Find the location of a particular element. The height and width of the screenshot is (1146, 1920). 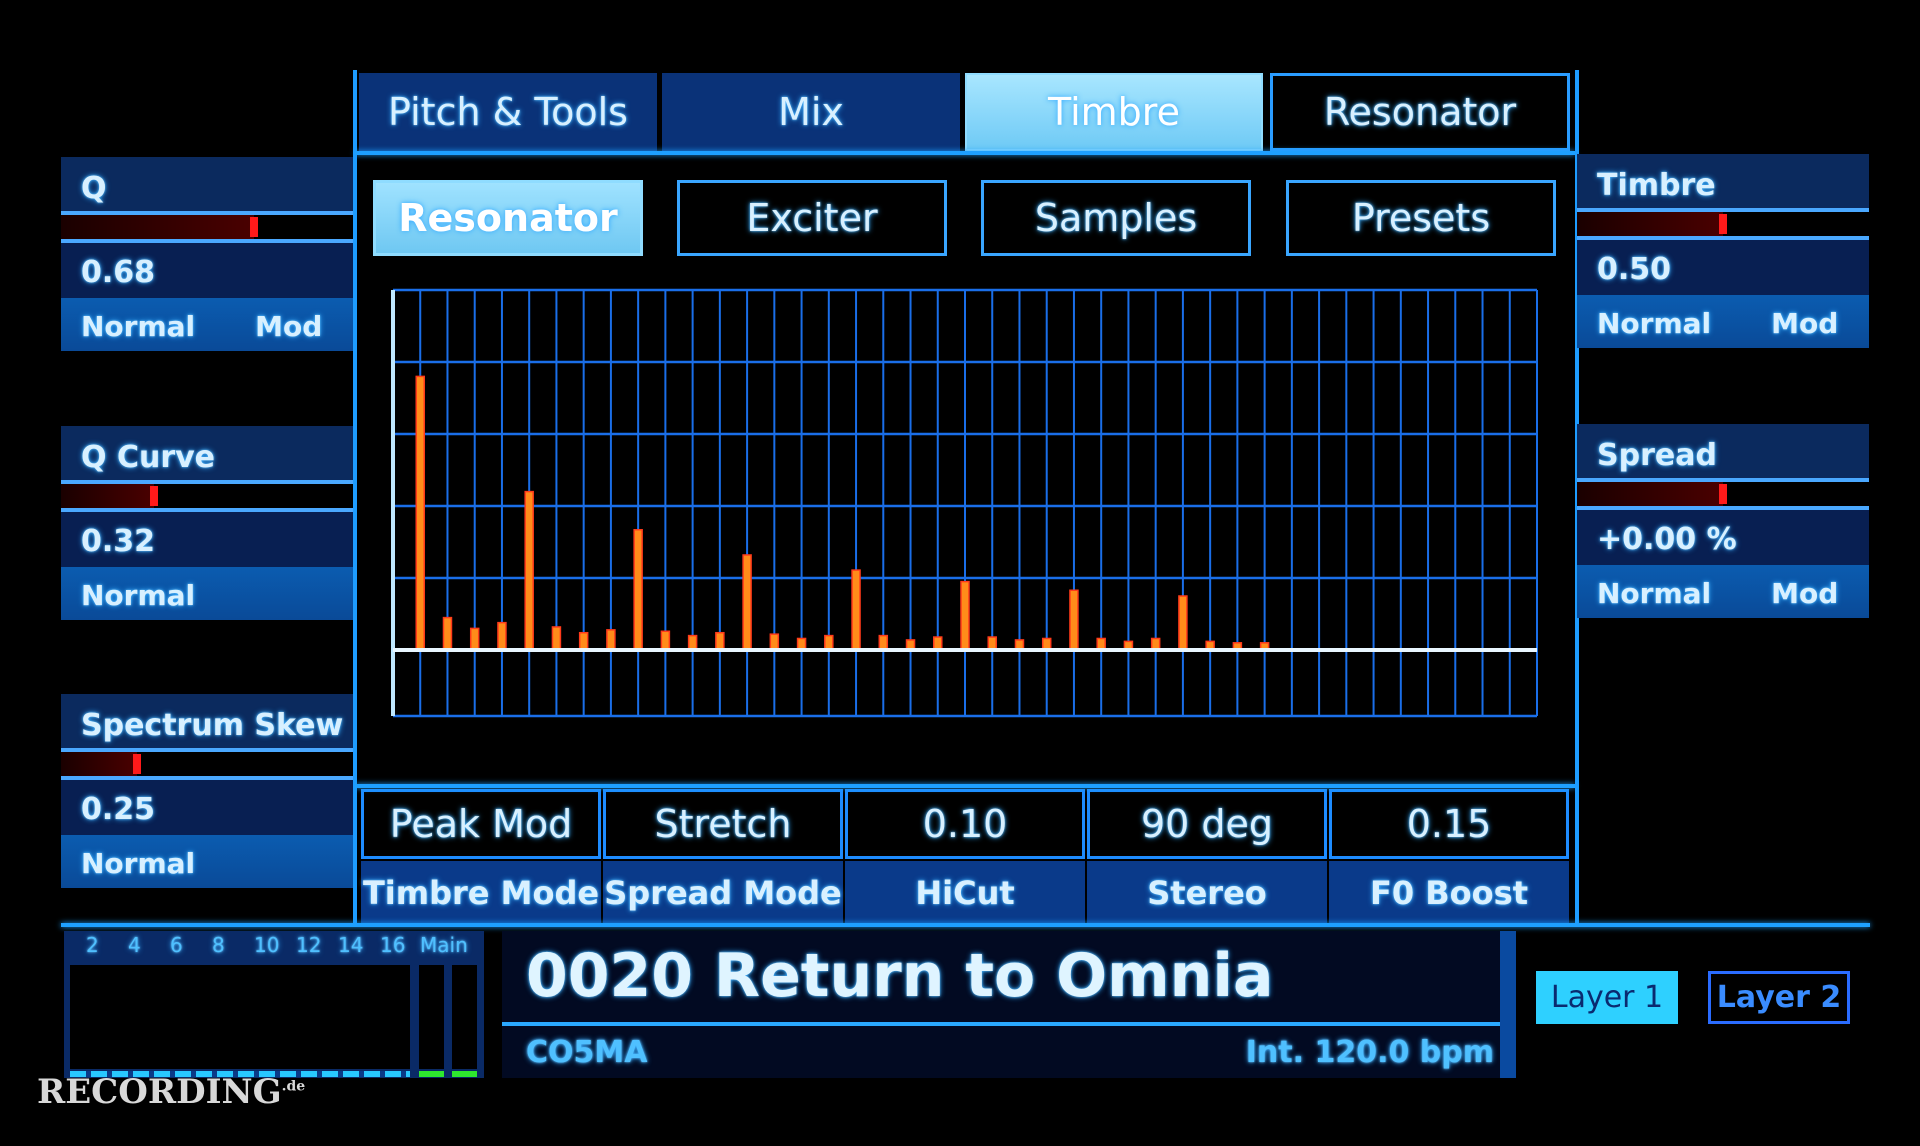

scrollbar is located at coordinates (1508, 1004).